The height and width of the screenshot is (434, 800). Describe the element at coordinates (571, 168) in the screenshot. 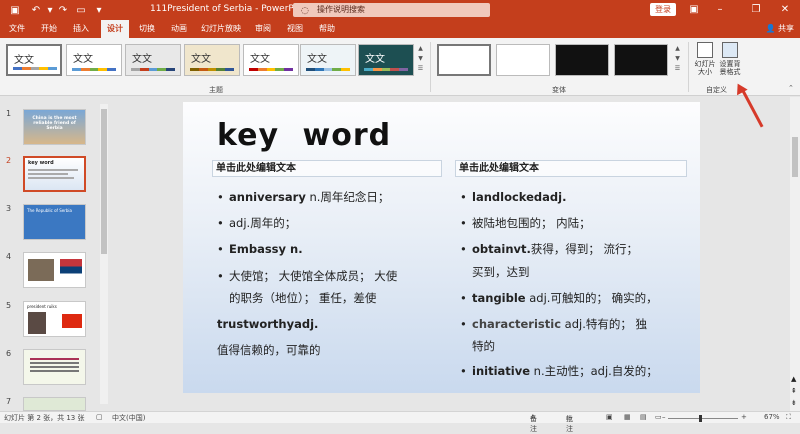

I see `right-placeholder-header: 单击此处编辑文本` at that location.